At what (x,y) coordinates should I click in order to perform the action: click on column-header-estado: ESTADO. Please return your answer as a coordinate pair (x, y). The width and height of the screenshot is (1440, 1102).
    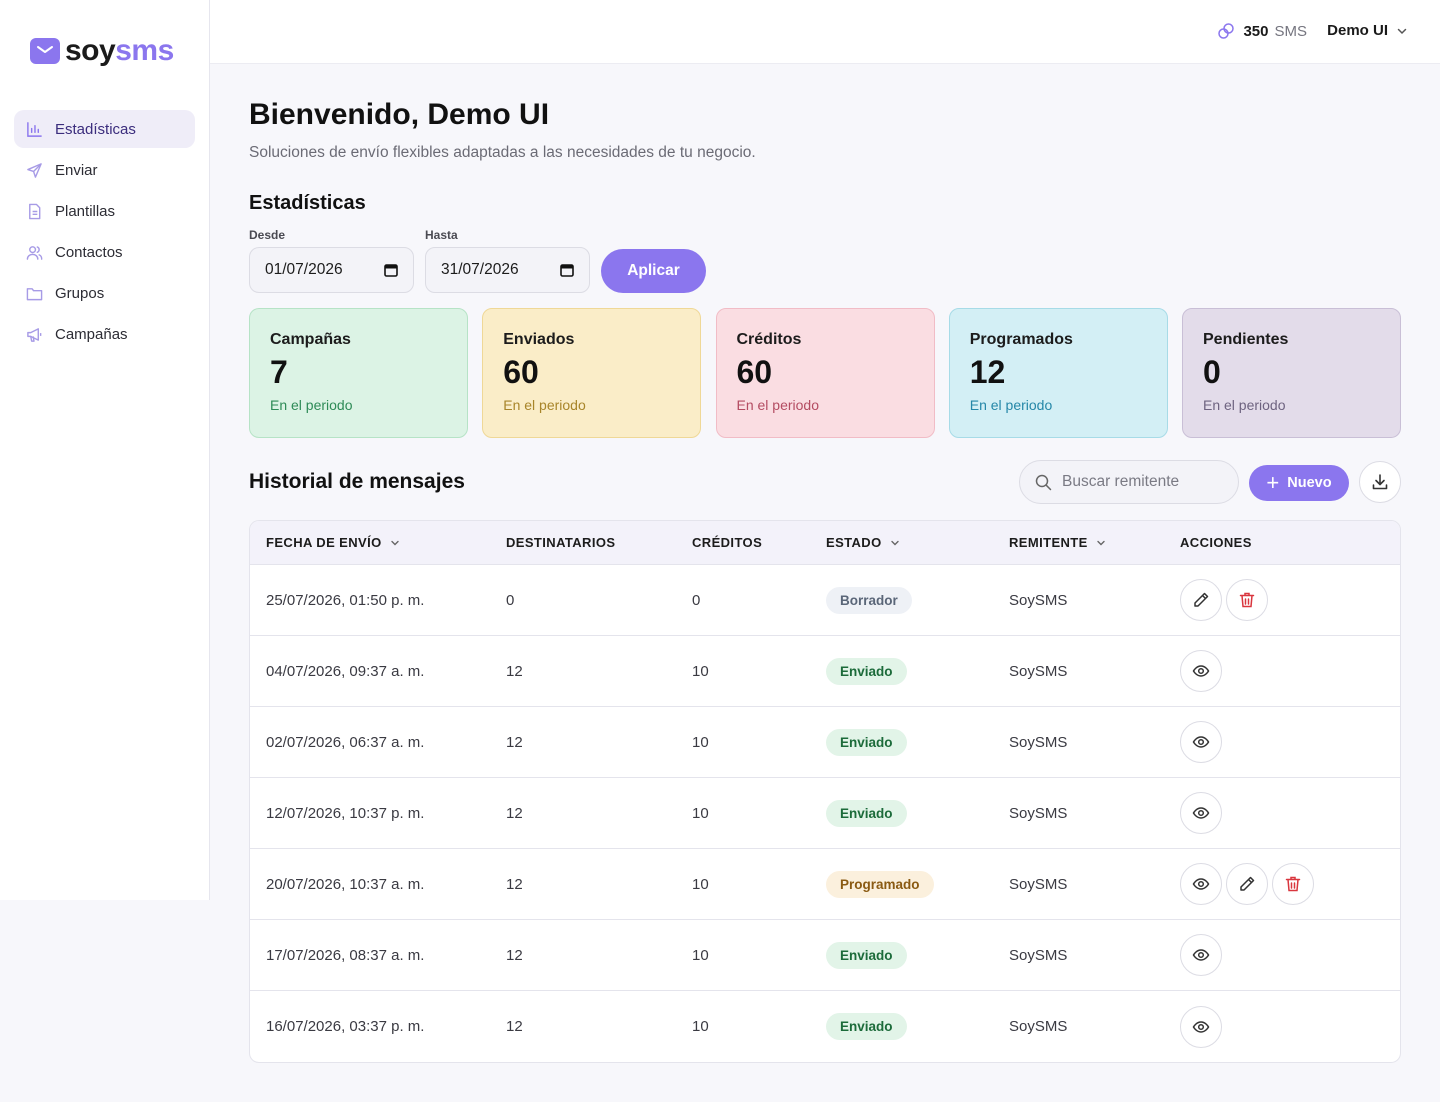
    Looking at the image, I should click on (917, 542).